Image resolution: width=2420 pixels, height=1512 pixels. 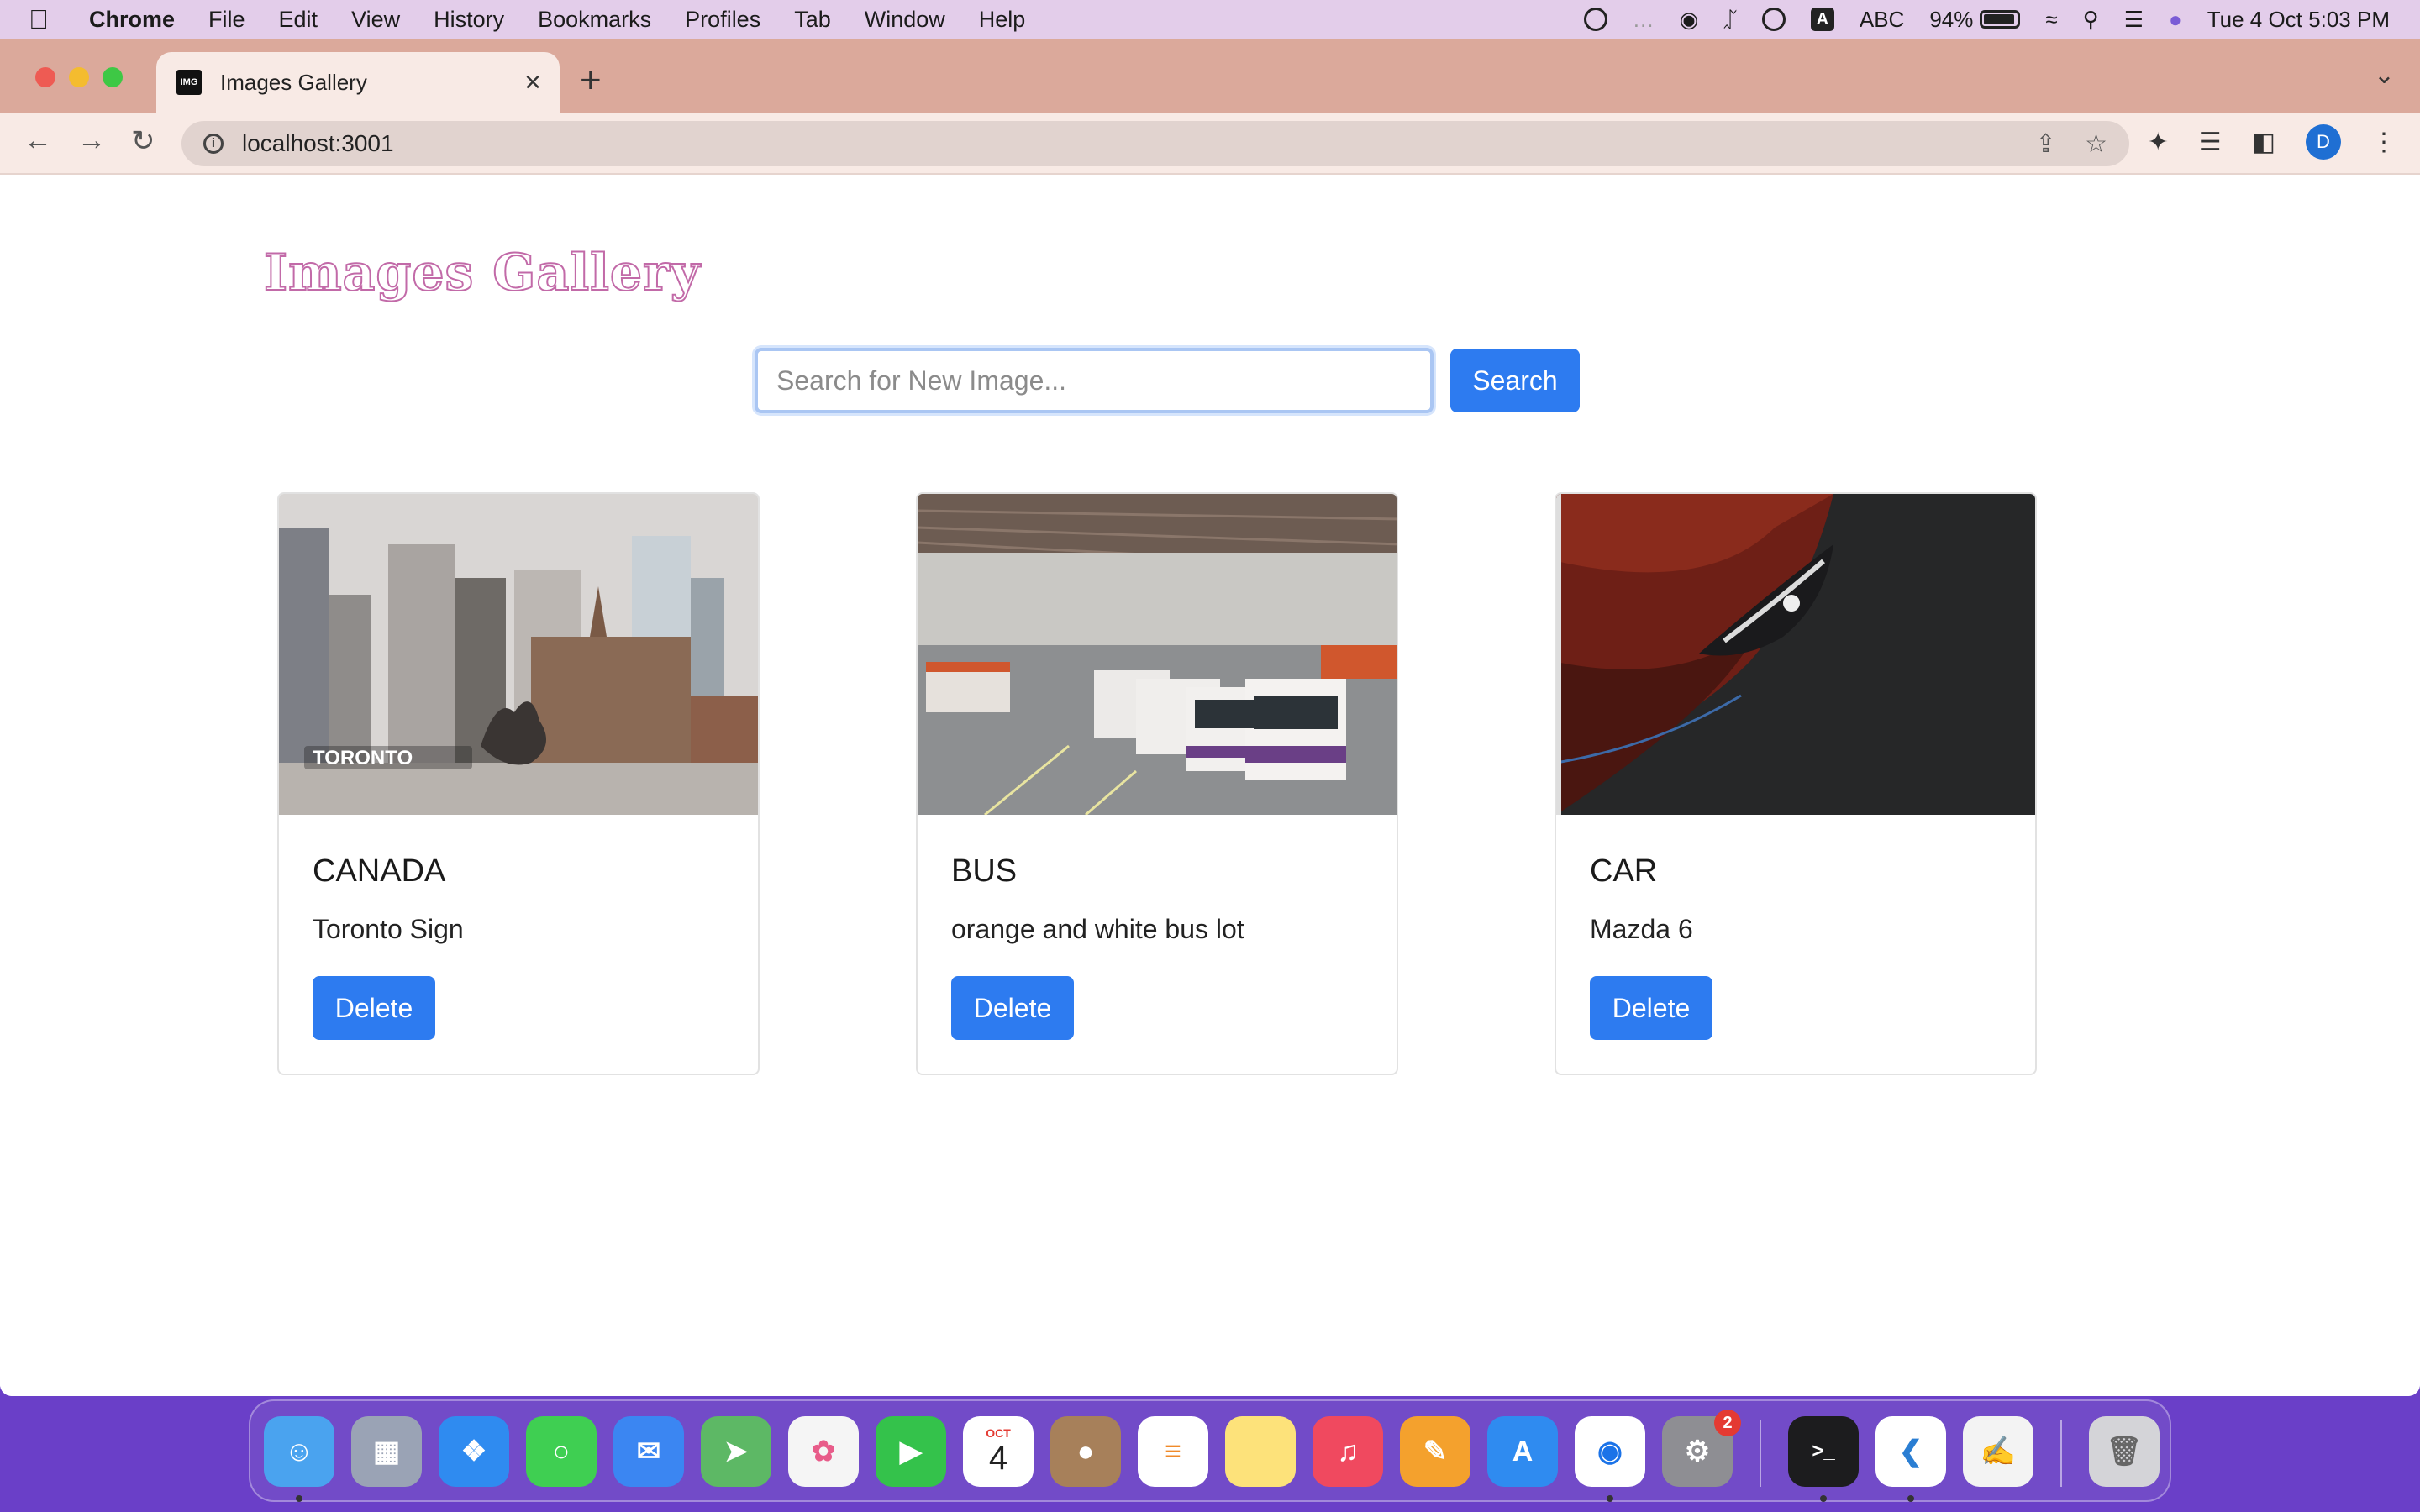 What do you see at coordinates (2124, 1451) in the screenshot?
I see `trash-icon: 🗑` at bounding box center [2124, 1451].